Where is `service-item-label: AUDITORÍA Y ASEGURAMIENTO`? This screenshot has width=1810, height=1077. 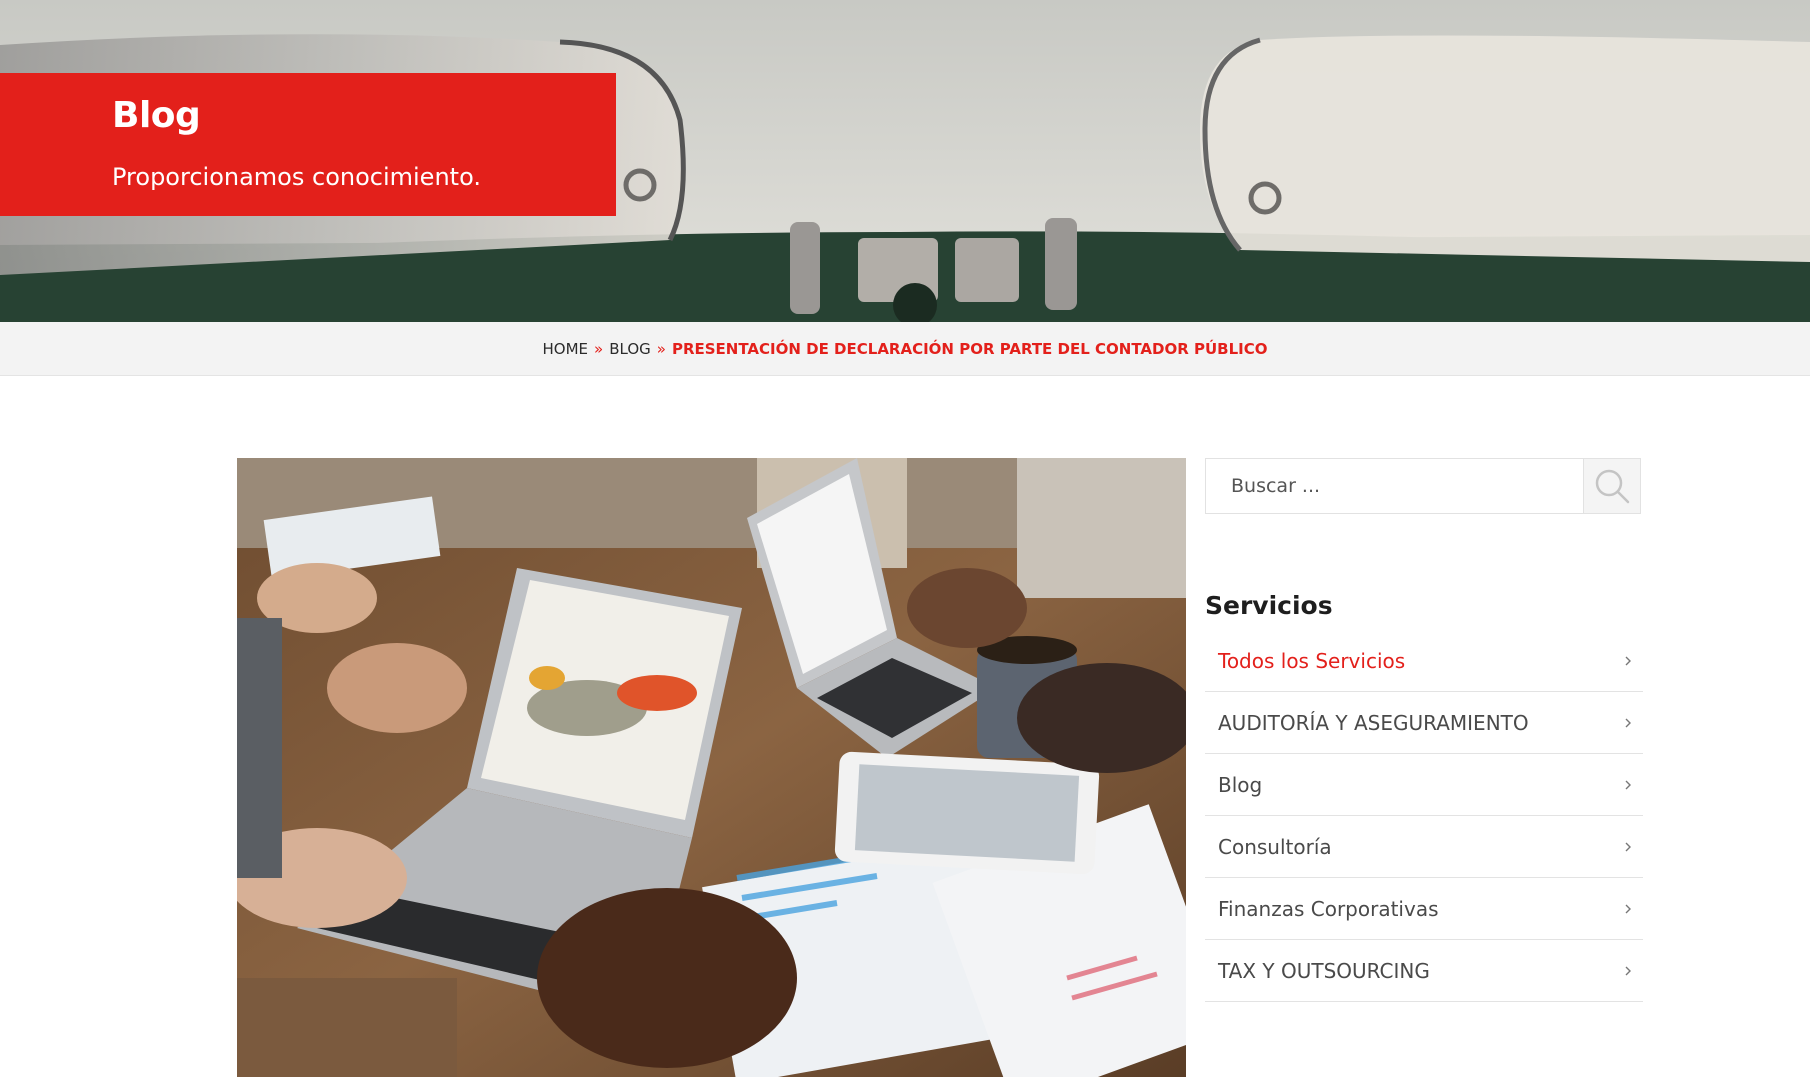 service-item-label: AUDITORÍA Y ASEGURAMIENTO is located at coordinates (1373, 722).